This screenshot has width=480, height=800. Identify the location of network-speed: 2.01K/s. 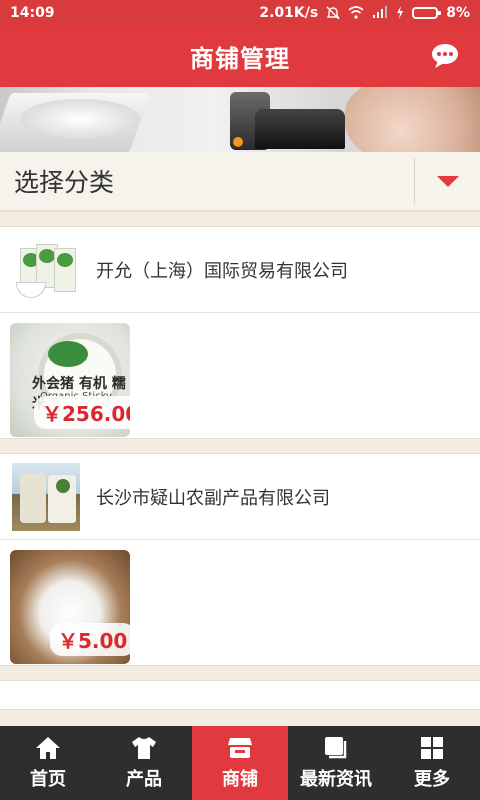
(289, 12).